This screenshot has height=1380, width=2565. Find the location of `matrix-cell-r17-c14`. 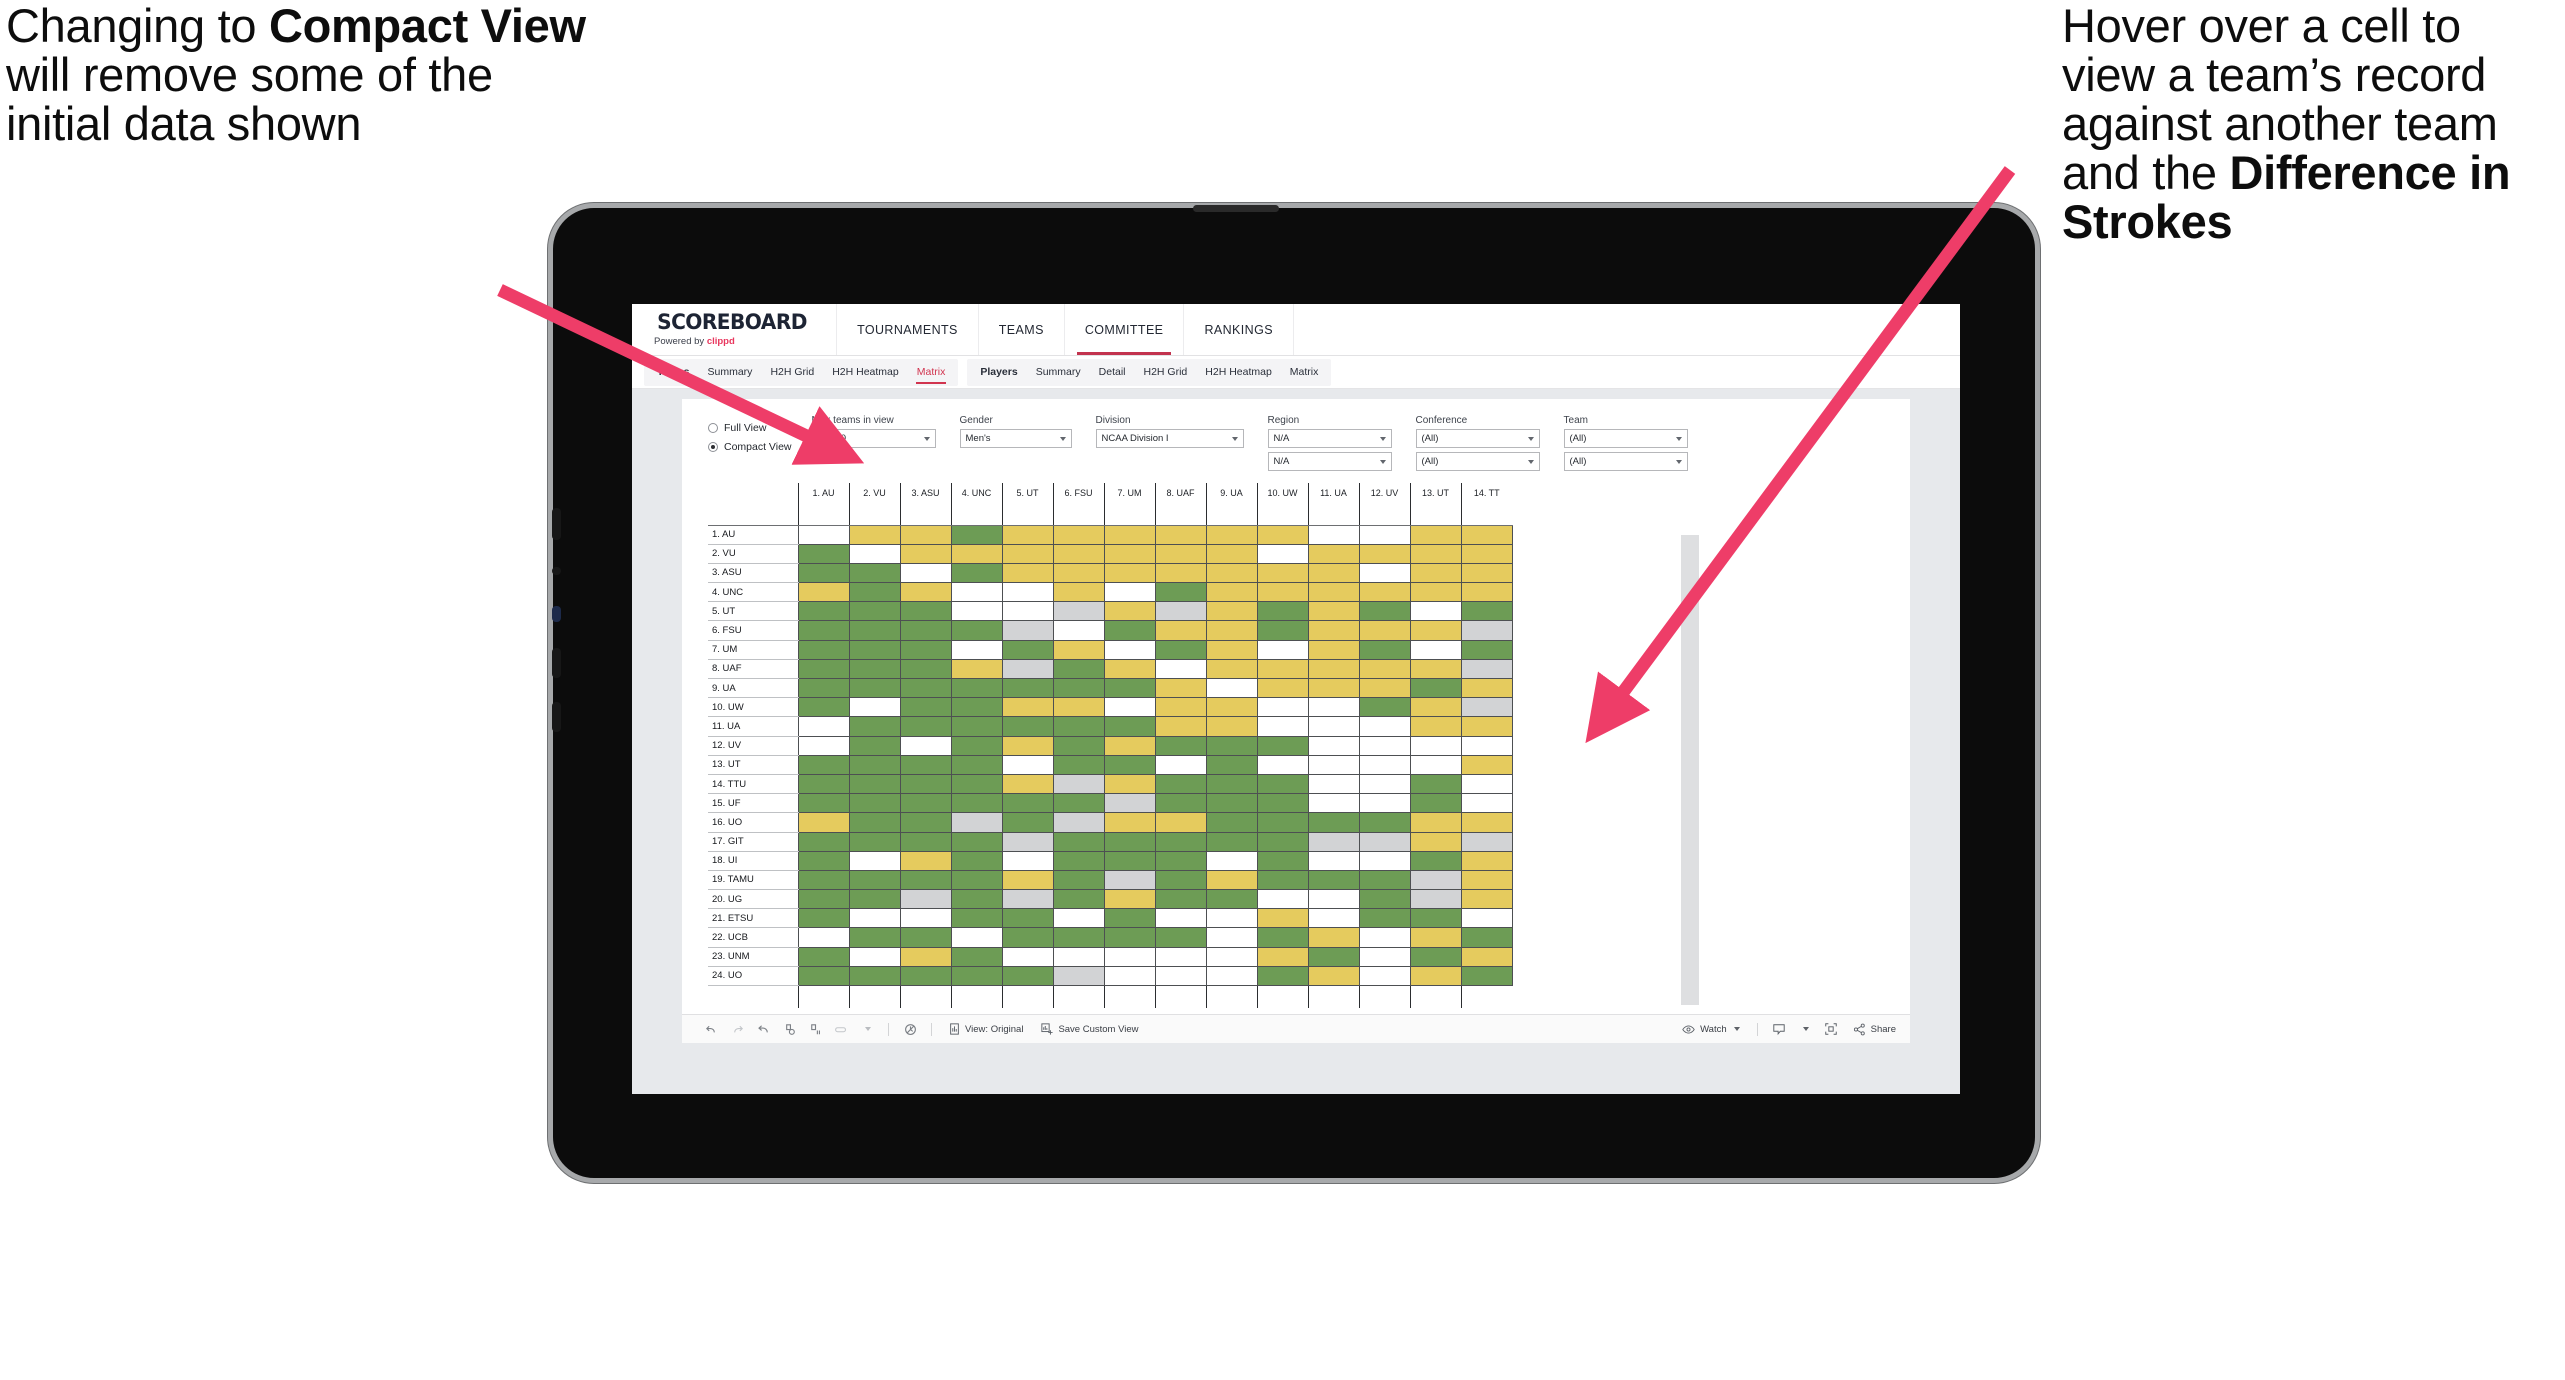

matrix-cell-r17-c14 is located at coordinates (1486, 841).